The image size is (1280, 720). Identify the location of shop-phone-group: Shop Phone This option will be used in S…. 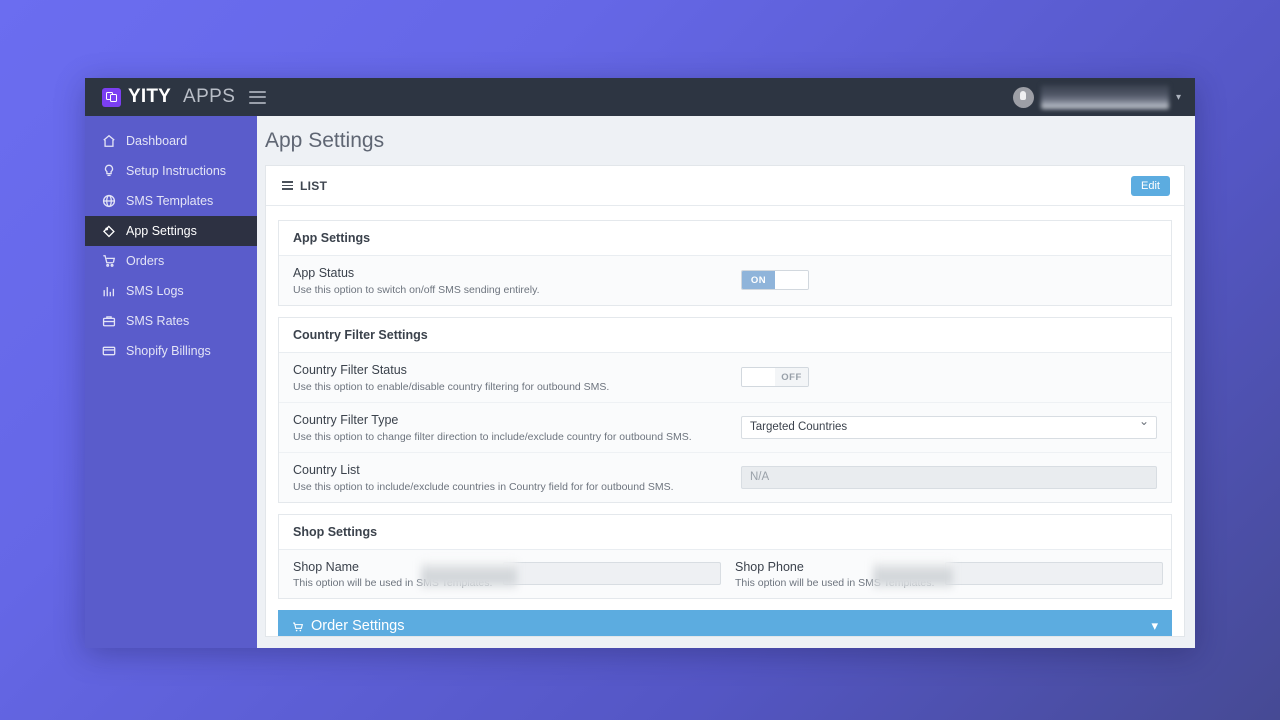
(949, 573).